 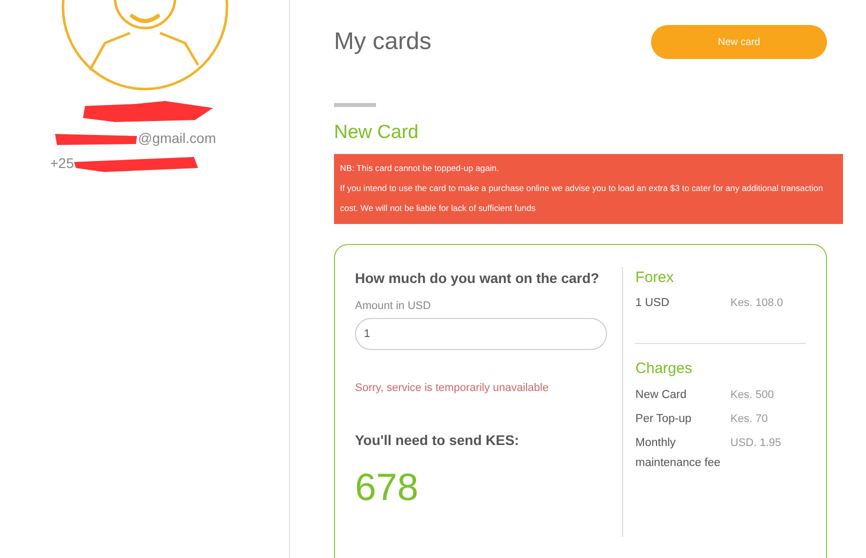 I want to click on group-title: Charges, so click(x=664, y=369).